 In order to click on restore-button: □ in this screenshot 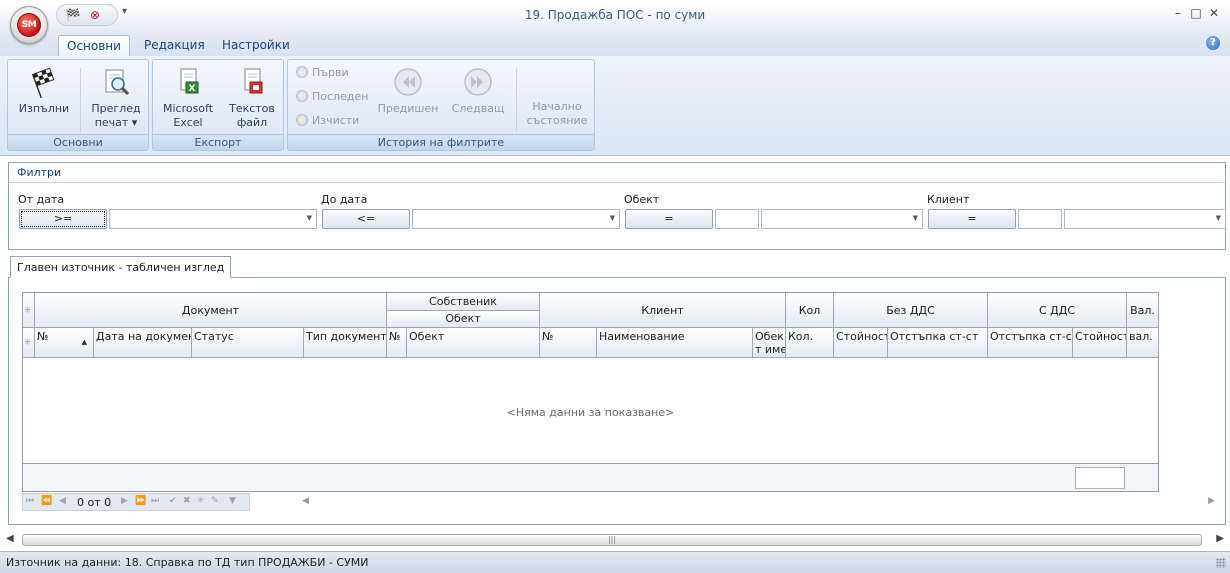, I will do `click(1196, 13)`.